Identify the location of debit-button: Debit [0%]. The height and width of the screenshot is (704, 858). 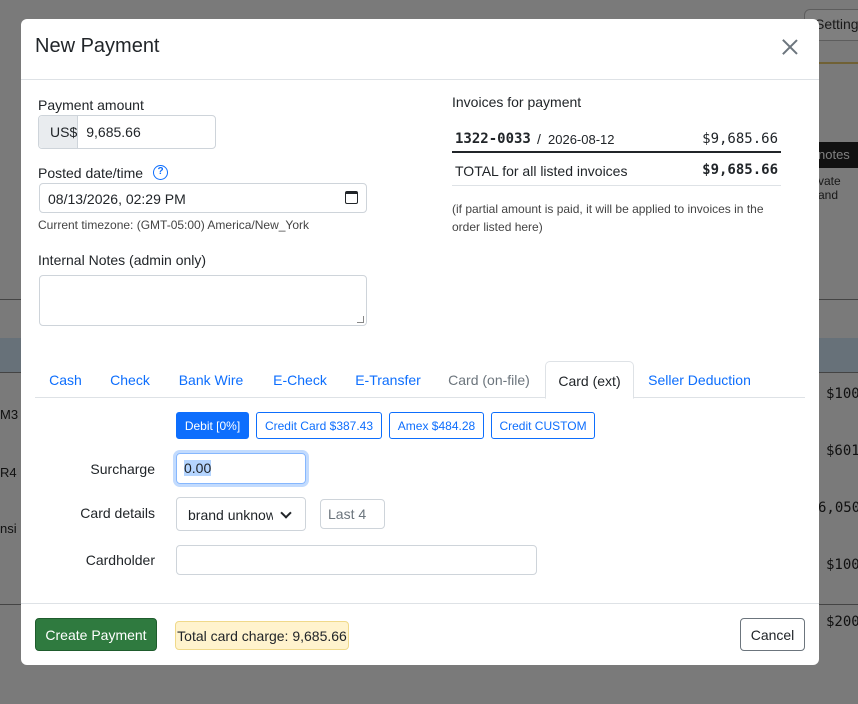
(212, 425).